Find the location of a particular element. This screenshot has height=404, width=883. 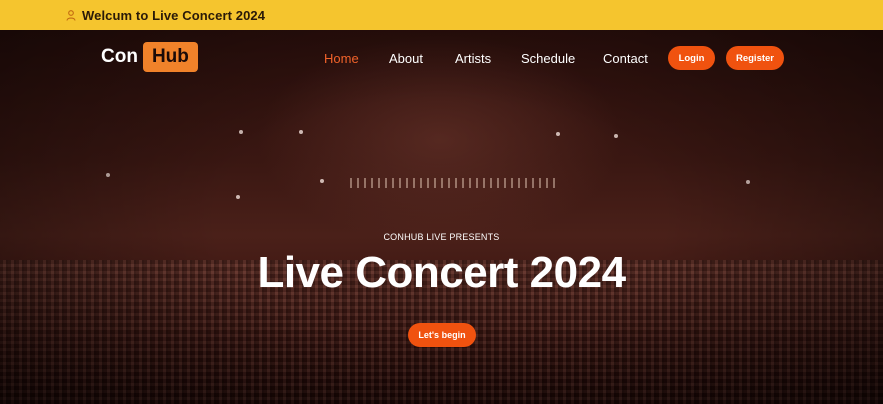

nav-link-about: About is located at coordinates (406, 58).